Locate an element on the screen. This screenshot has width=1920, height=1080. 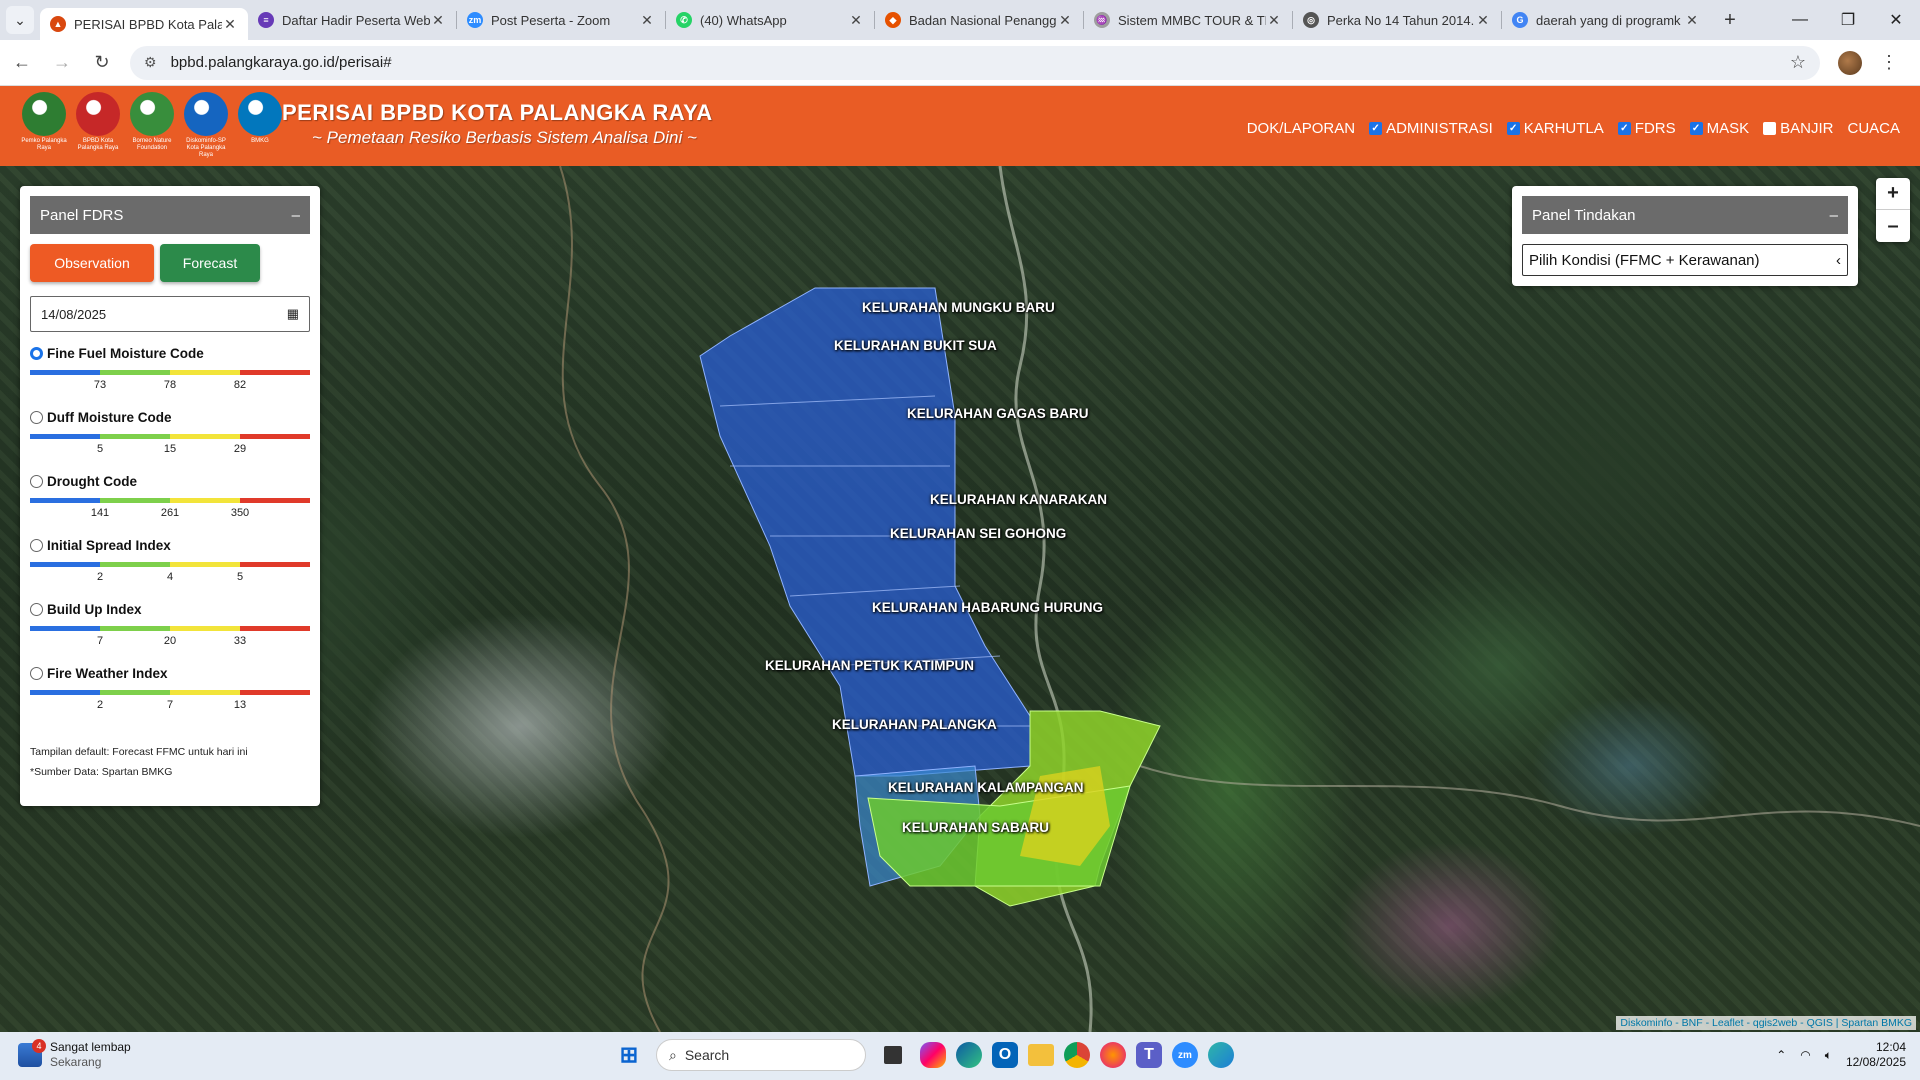
site-info-icon: ⚙ is located at coordinates (150, 62).